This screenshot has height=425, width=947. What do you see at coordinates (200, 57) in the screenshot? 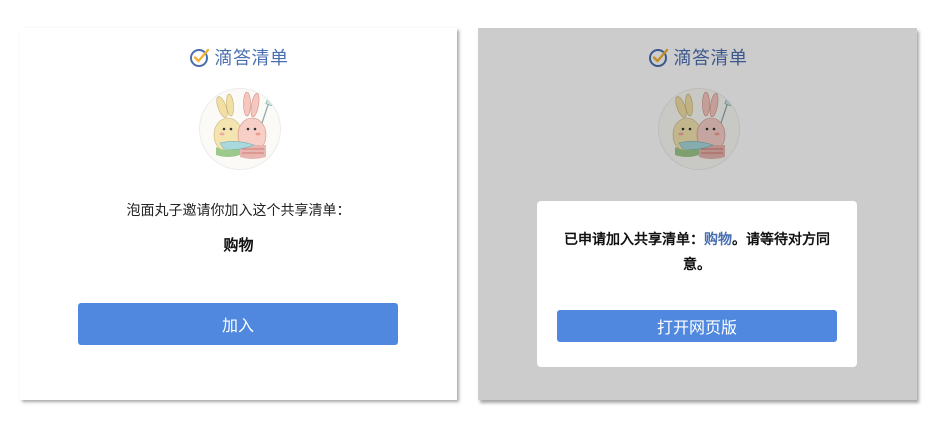
I see `check-circle-icon` at bounding box center [200, 57].